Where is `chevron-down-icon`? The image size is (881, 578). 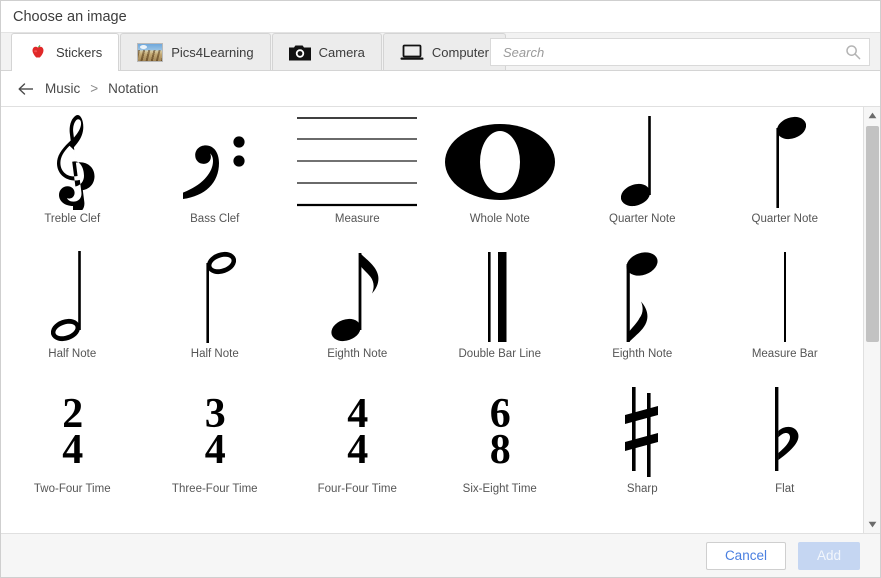 chevron-down-icon is located at coordinates (871, 524).